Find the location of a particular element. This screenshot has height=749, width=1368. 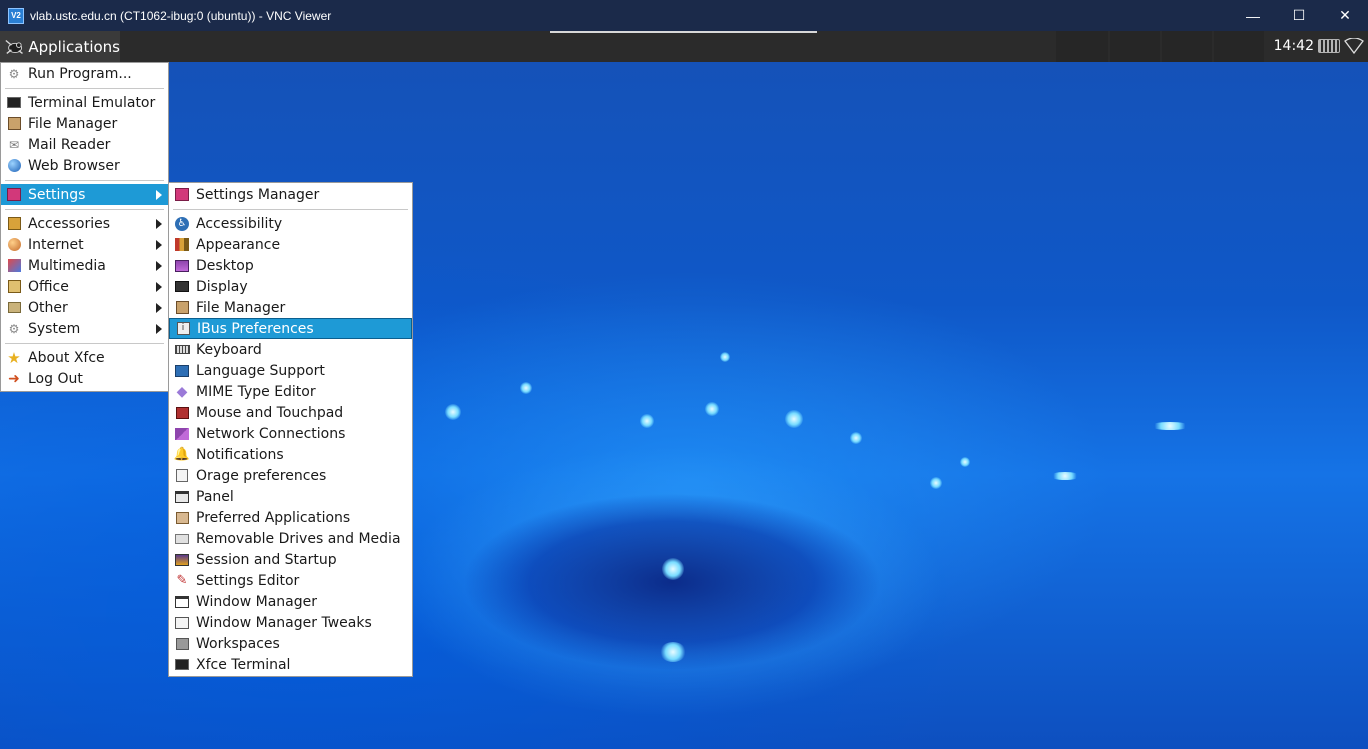

menu-item-office: Office is located at coordinates (84, 286).